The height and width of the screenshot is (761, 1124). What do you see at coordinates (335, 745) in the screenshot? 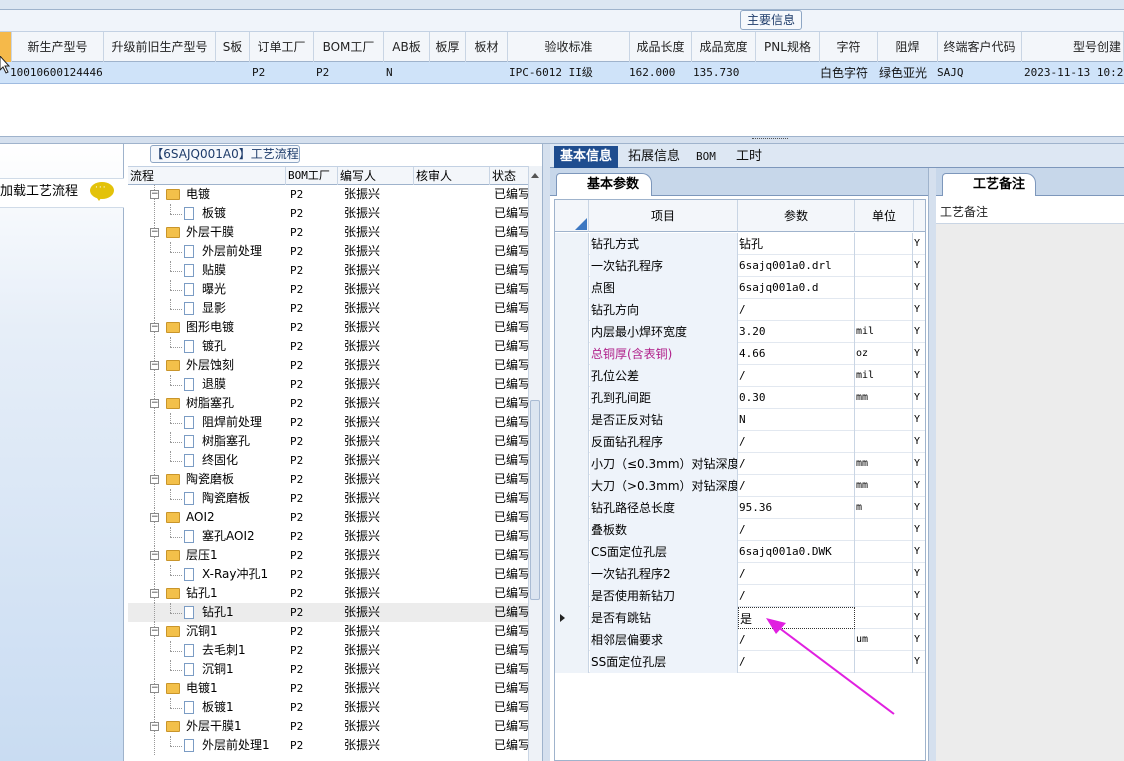
I see `tree-node-step: 外层前处理1 P2 张振兴 已编写` at bounding box center [335, 745].